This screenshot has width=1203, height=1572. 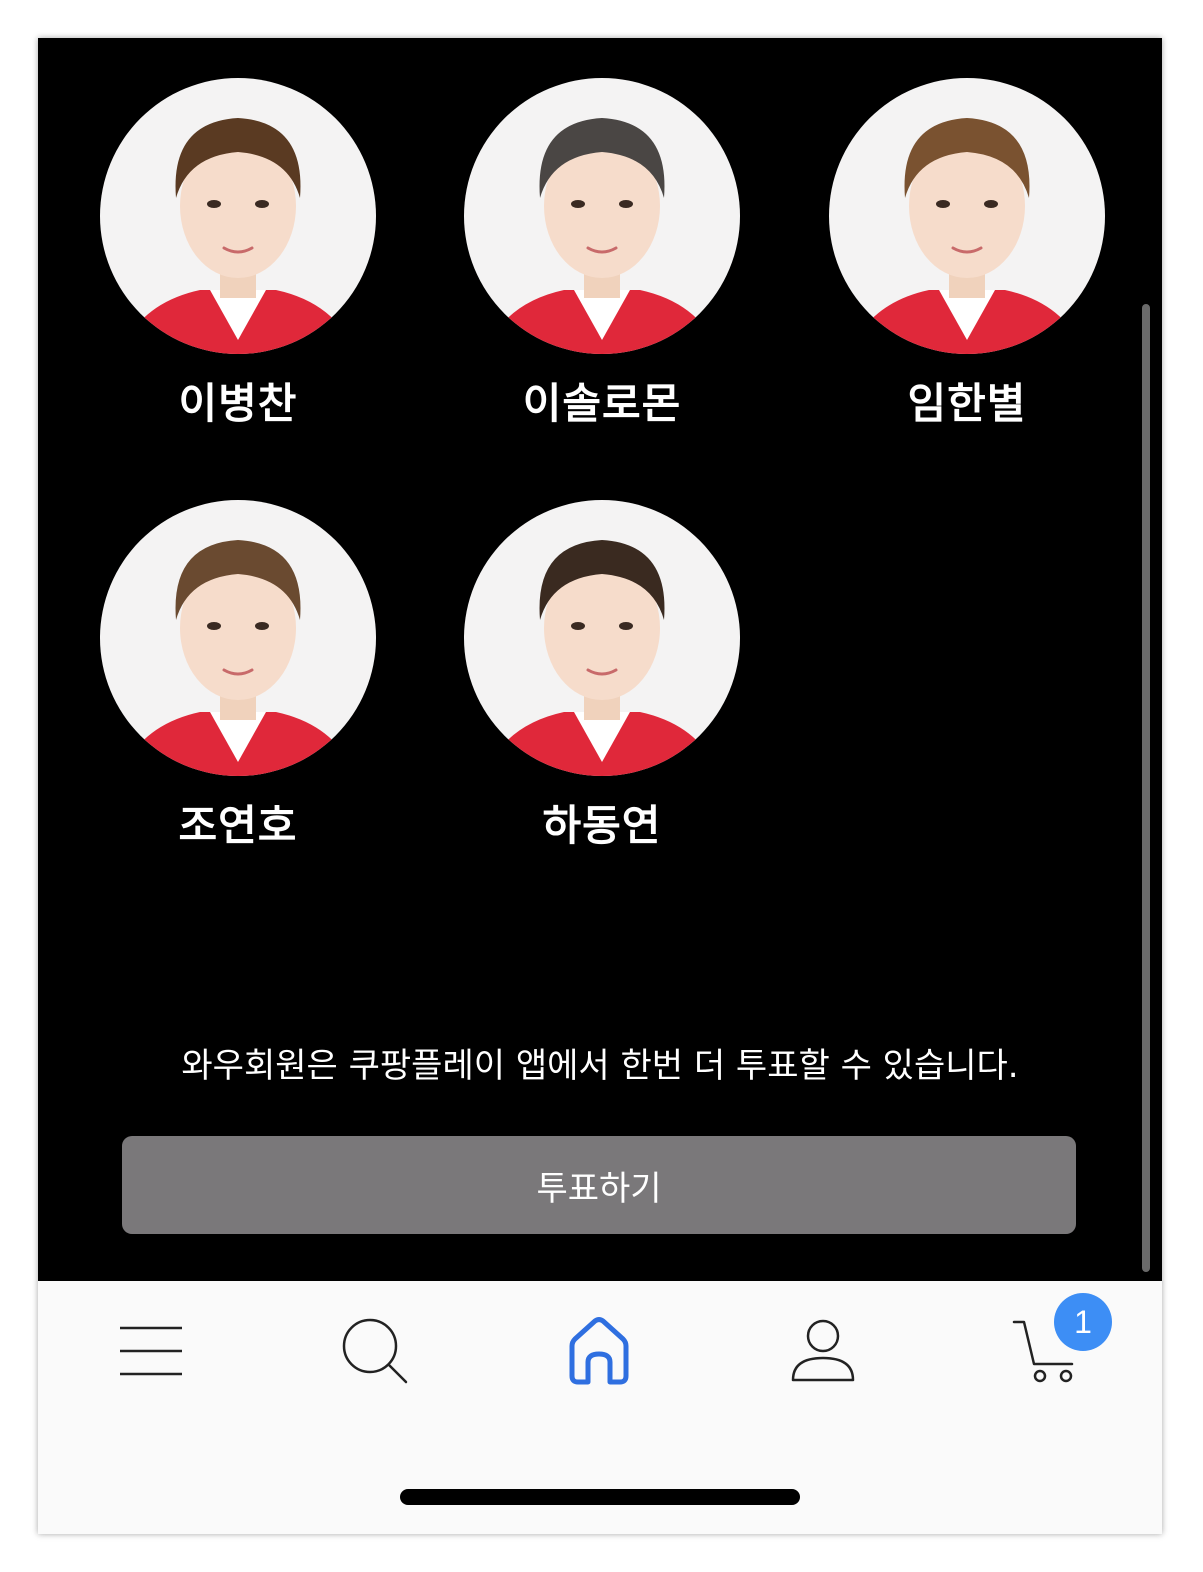 I want to click on candidate-name: 이솔로몬, so click(x=602, y=403).